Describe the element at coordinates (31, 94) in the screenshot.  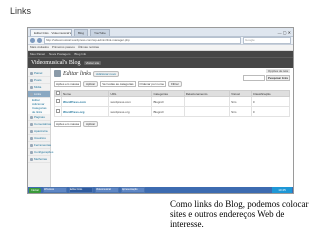
I see `links-icon` at that location.